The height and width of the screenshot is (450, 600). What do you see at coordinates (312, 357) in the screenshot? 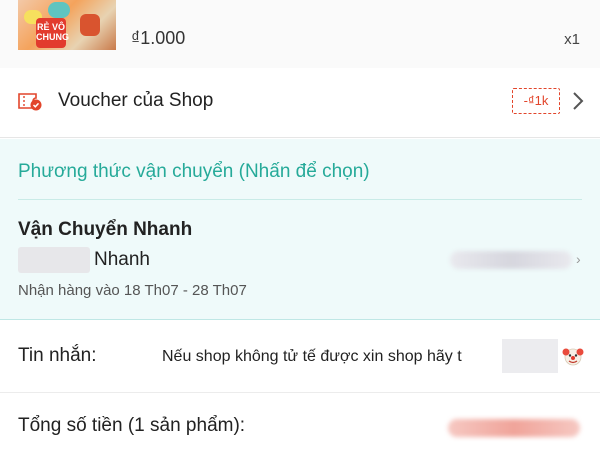
I see `message-input: Nếu shop không tử tế được xin shop hãy t` at bounding box center [312, 357].